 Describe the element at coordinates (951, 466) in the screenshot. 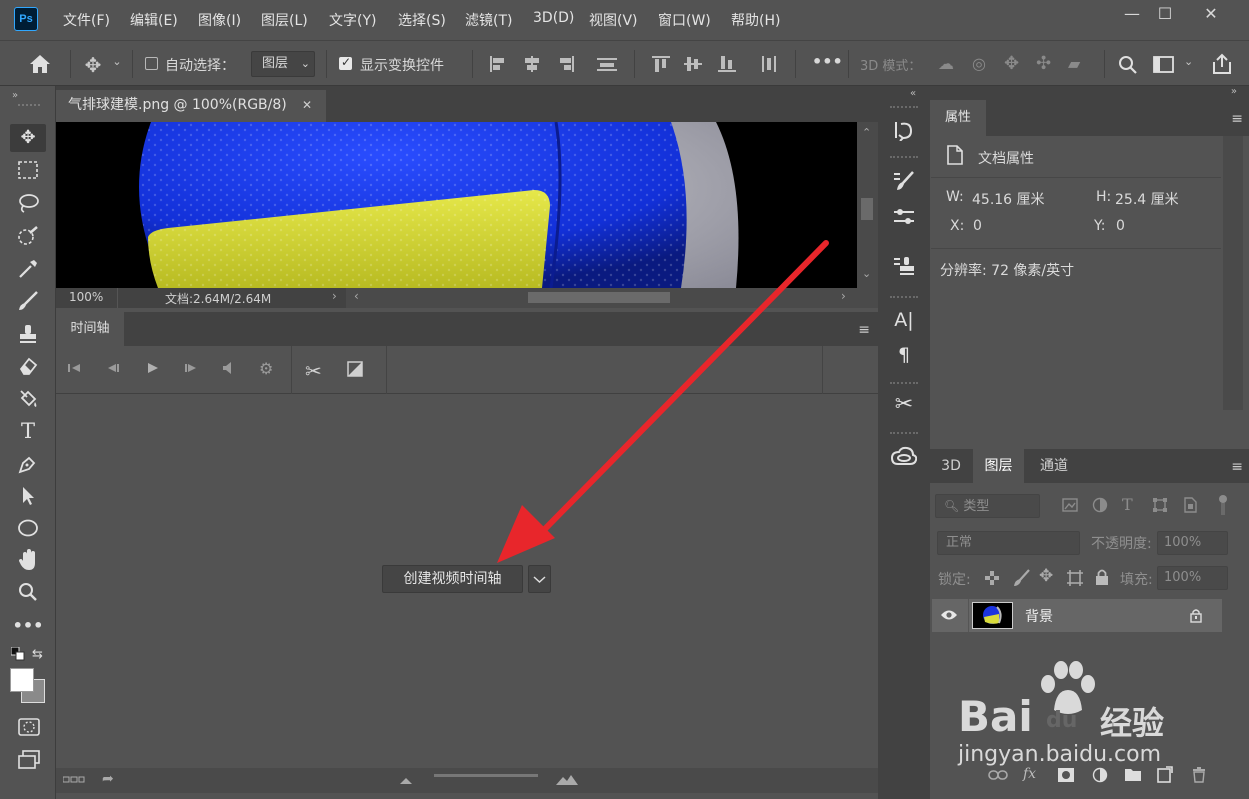

I see `tab-3d: 3D` at that location.